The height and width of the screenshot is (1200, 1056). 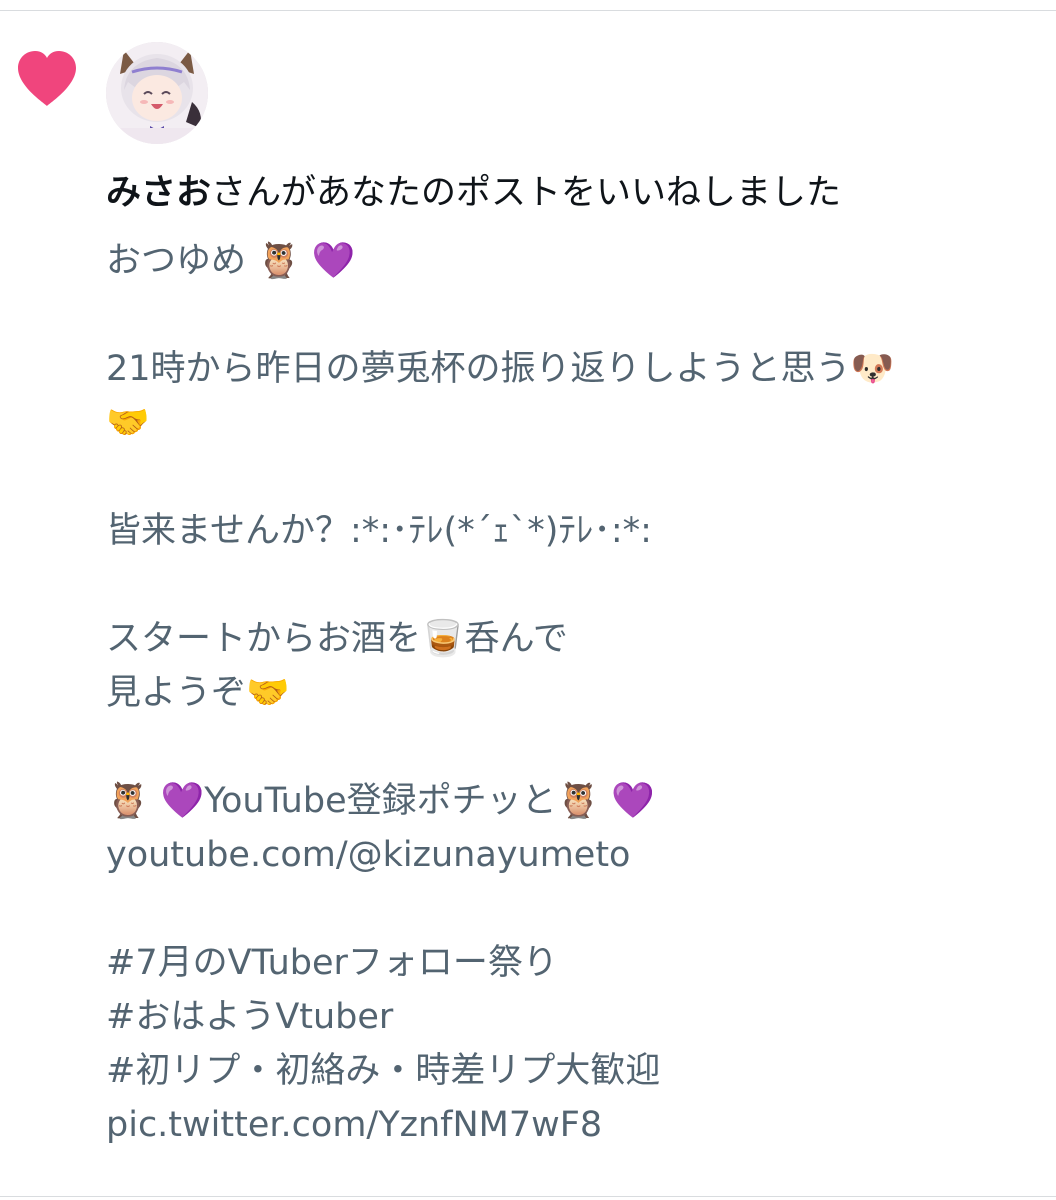 What do you see at coordinates (337, 639) in the screenshot?
I see `post-line: スタートからお酒を🥃呑んで` at bounding box center [337, 639].